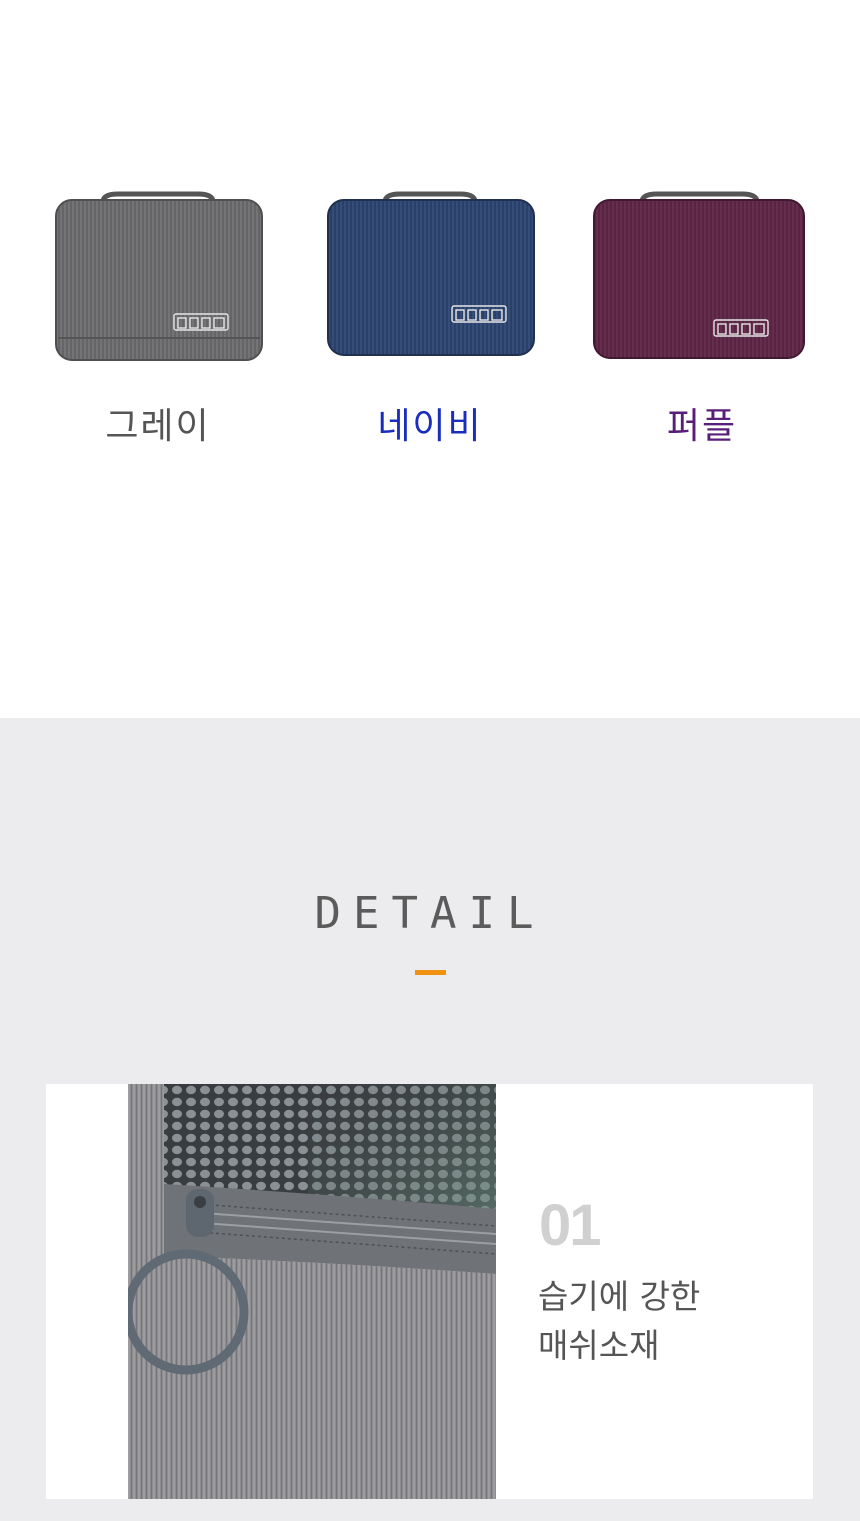 The height and width of the screenshot is (1521, 860). What do you see at coordinates (312, 1291) in the screenshot?
I see `mesh-detail-photo` at bounding box center [312, 1291].